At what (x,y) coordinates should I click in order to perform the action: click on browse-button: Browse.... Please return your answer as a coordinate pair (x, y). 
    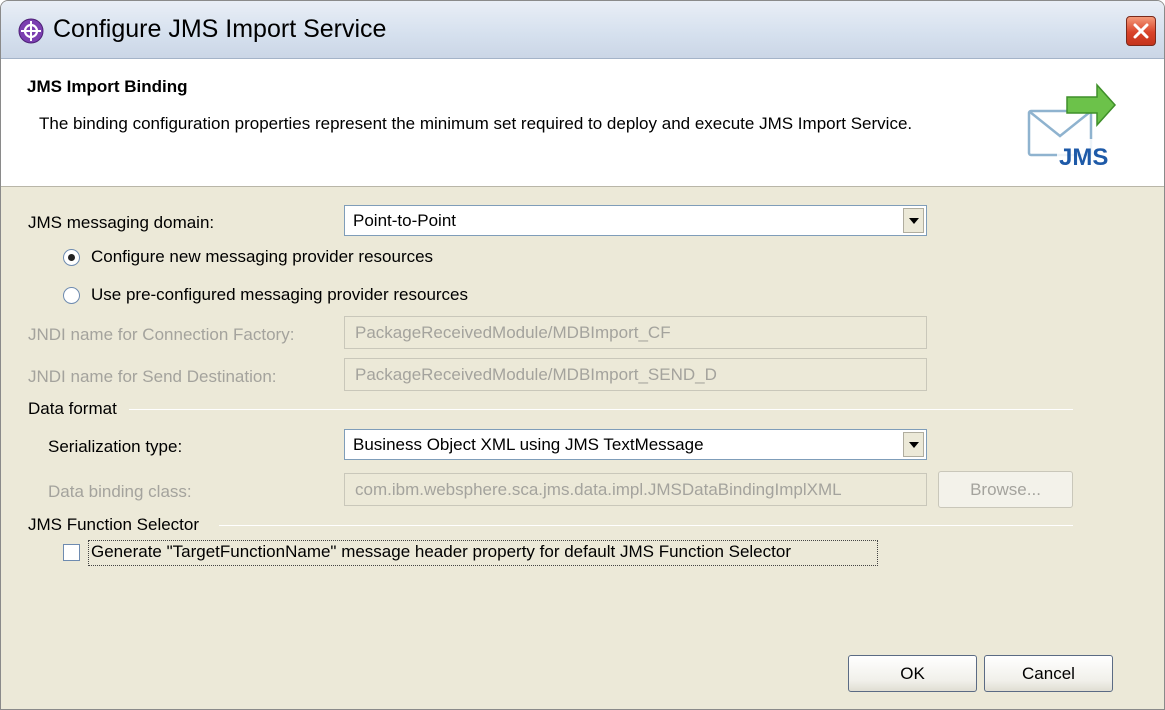
    Looking at the image, I should click on (1005, 489).